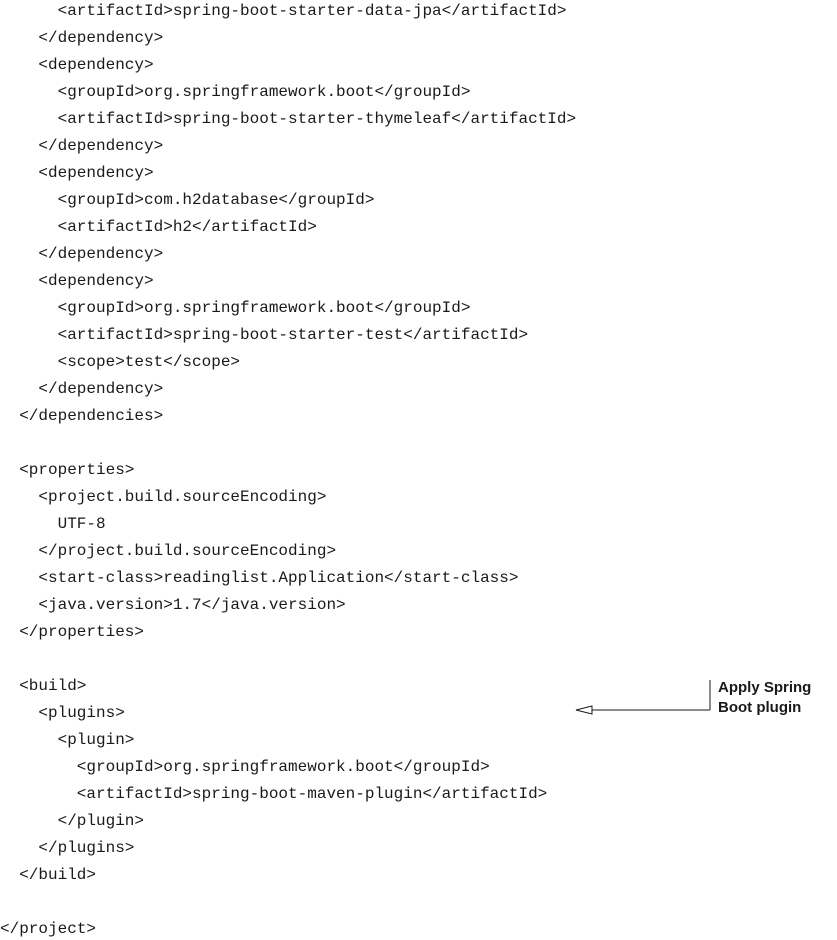 This screenshot has width=837, height=940. What do you see at coordinates (216, 200) in the screenshot?
I see `code-line: <groupId>com.h2database</groupId>` at bounding box center [216, 200].